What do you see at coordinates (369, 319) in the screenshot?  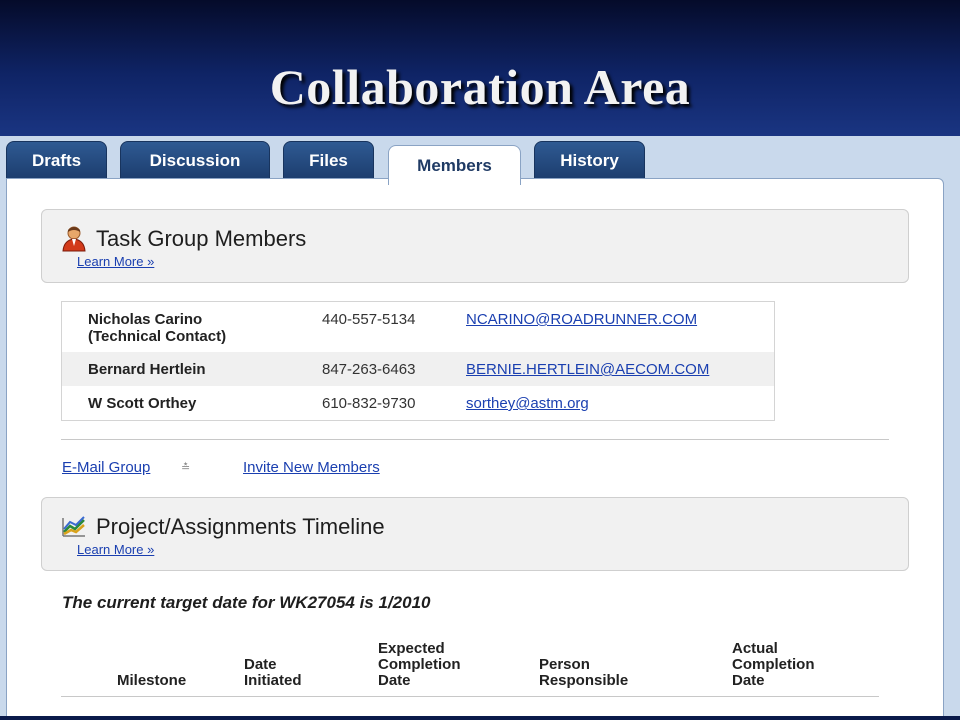 I see `member-phone: 440-557-5134` at bounding box center [369, 319].